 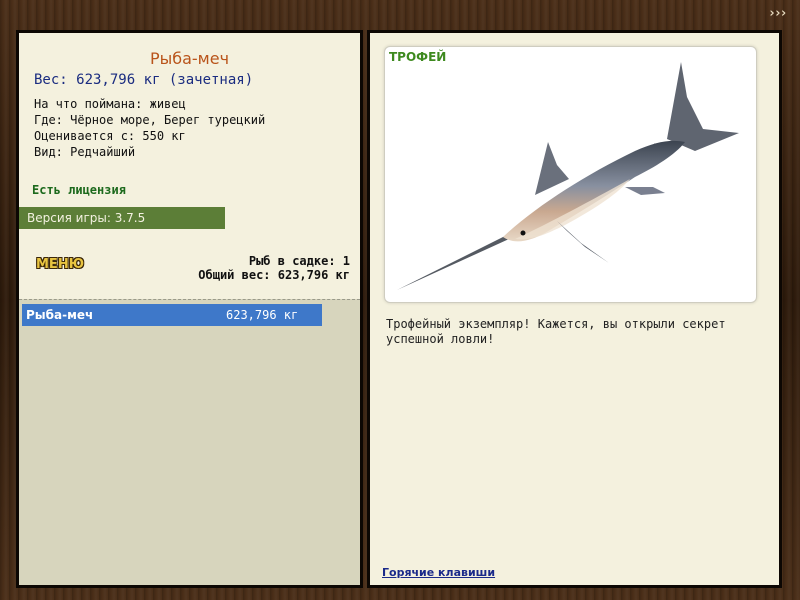 What do you see at coordinates (299, 261) in the screenshot?
I see `fish-count: Рыб в садке: 1` at bounding box center [299, 261].